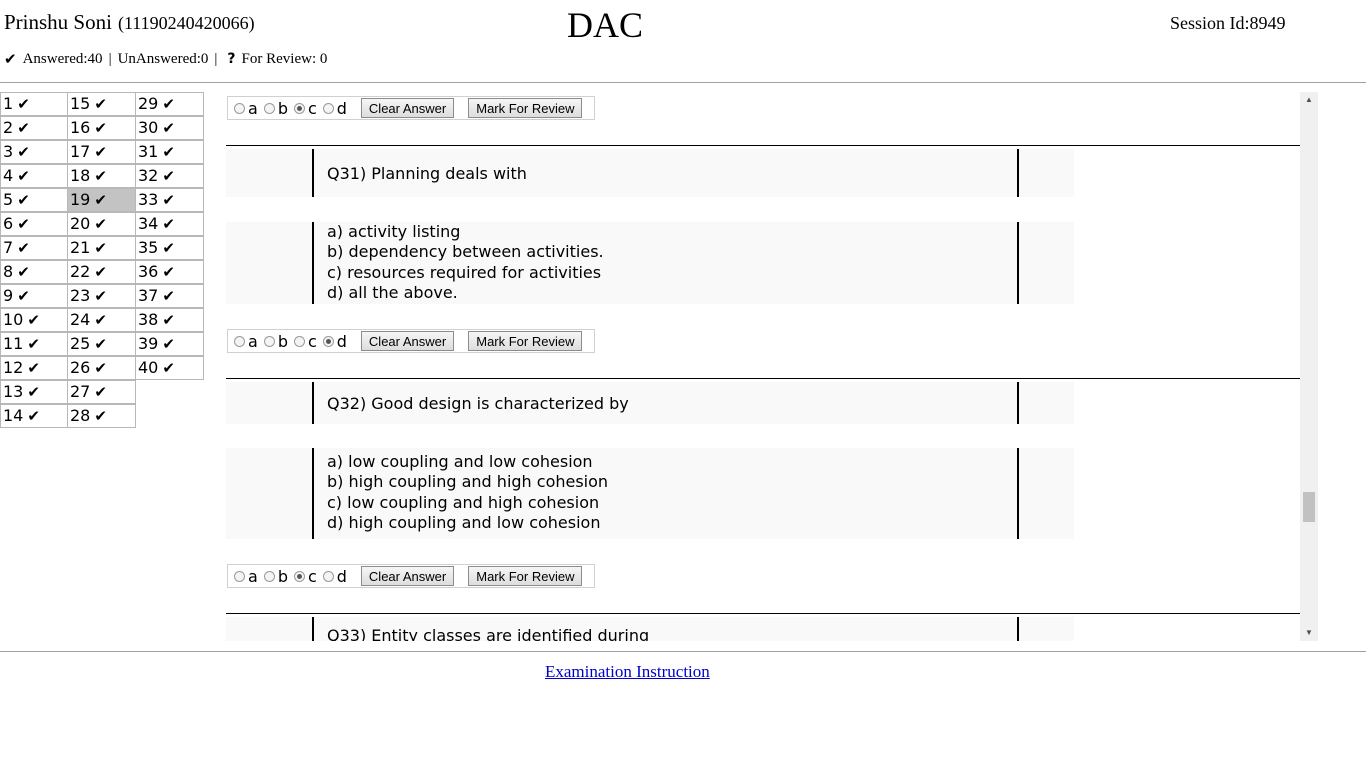 This screenshot has height=768, width=1366. What do you see at coordinates (101, 392) in the screenshot?
I see `question-nav-27: 27 ✔` at bounding box center [101, 392].